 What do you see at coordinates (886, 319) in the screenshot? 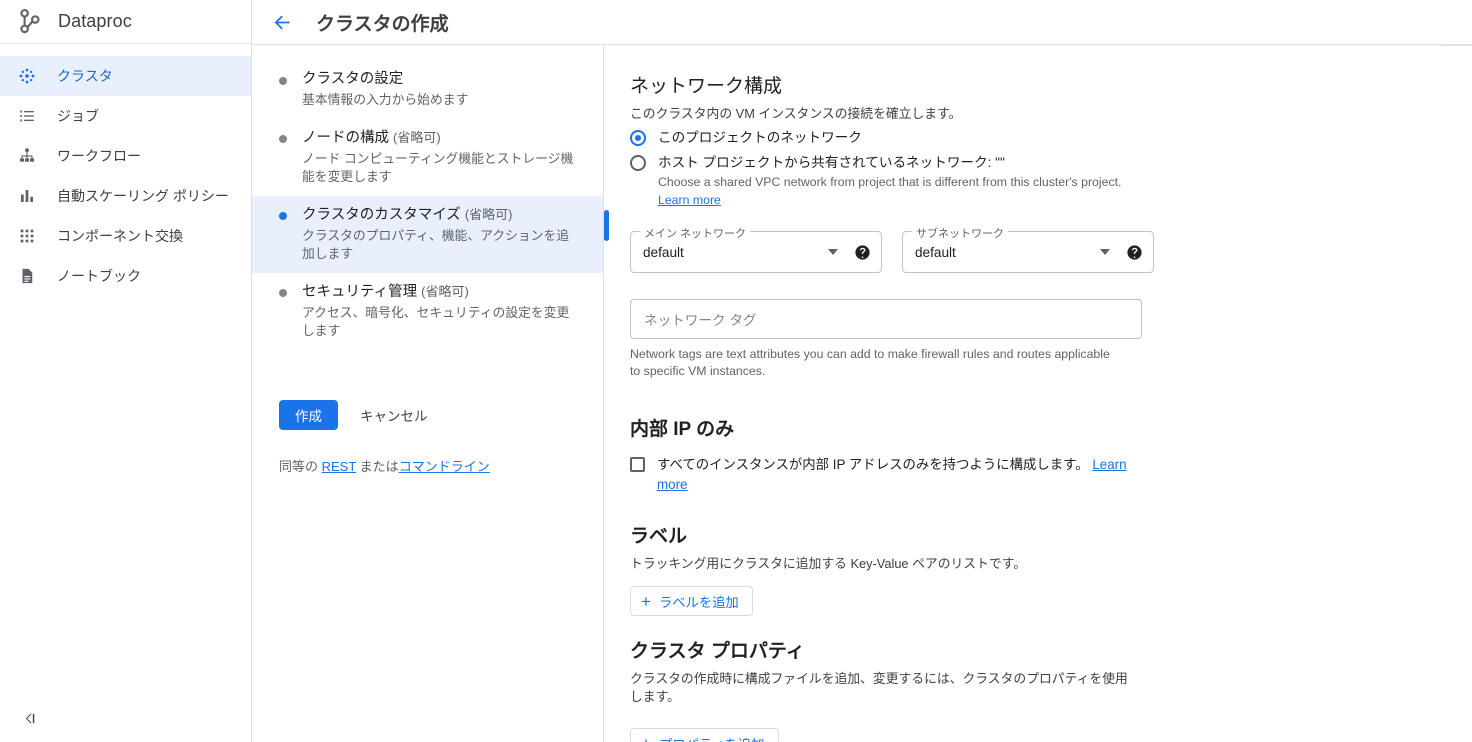
I see `network-tag-input: ネットワーク タグ` at bounding box center [886, 319].